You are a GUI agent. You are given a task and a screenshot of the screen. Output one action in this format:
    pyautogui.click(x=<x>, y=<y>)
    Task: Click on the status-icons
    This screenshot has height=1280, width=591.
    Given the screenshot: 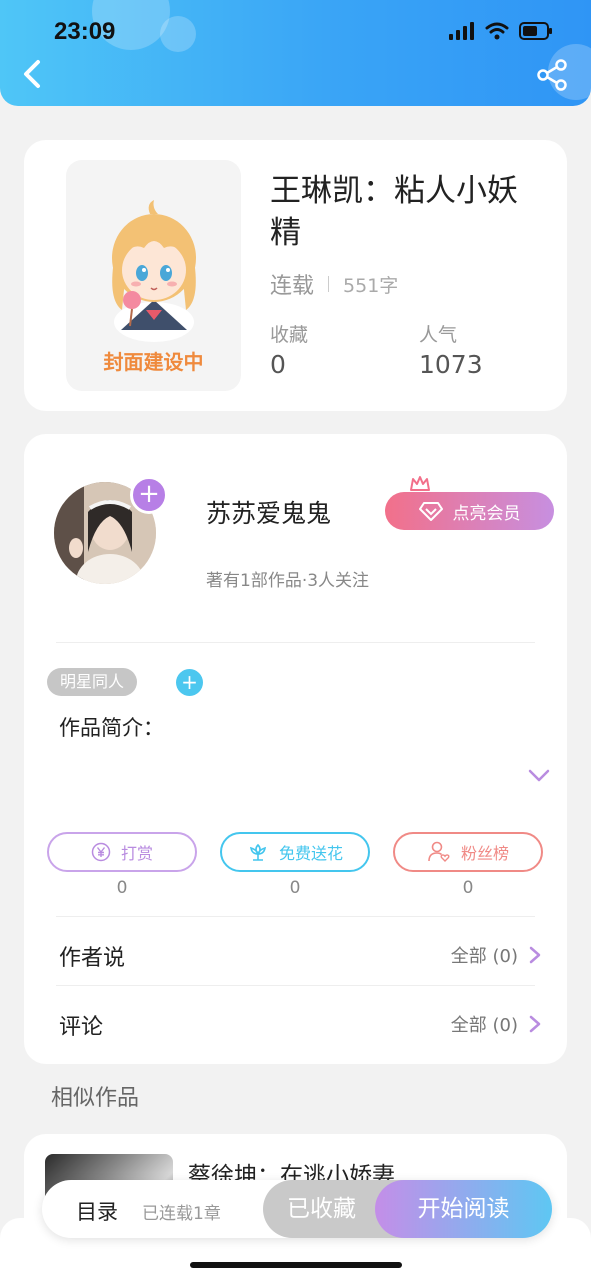 What is the action you would take?
    pyautogui.click(x=501, y=31)
    